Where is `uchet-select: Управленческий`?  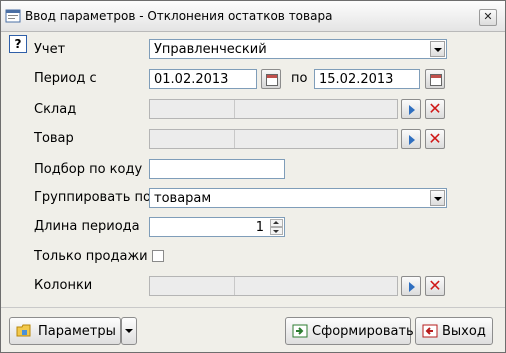 uchet-select: Управленческий is located at coordinates (298, 49).